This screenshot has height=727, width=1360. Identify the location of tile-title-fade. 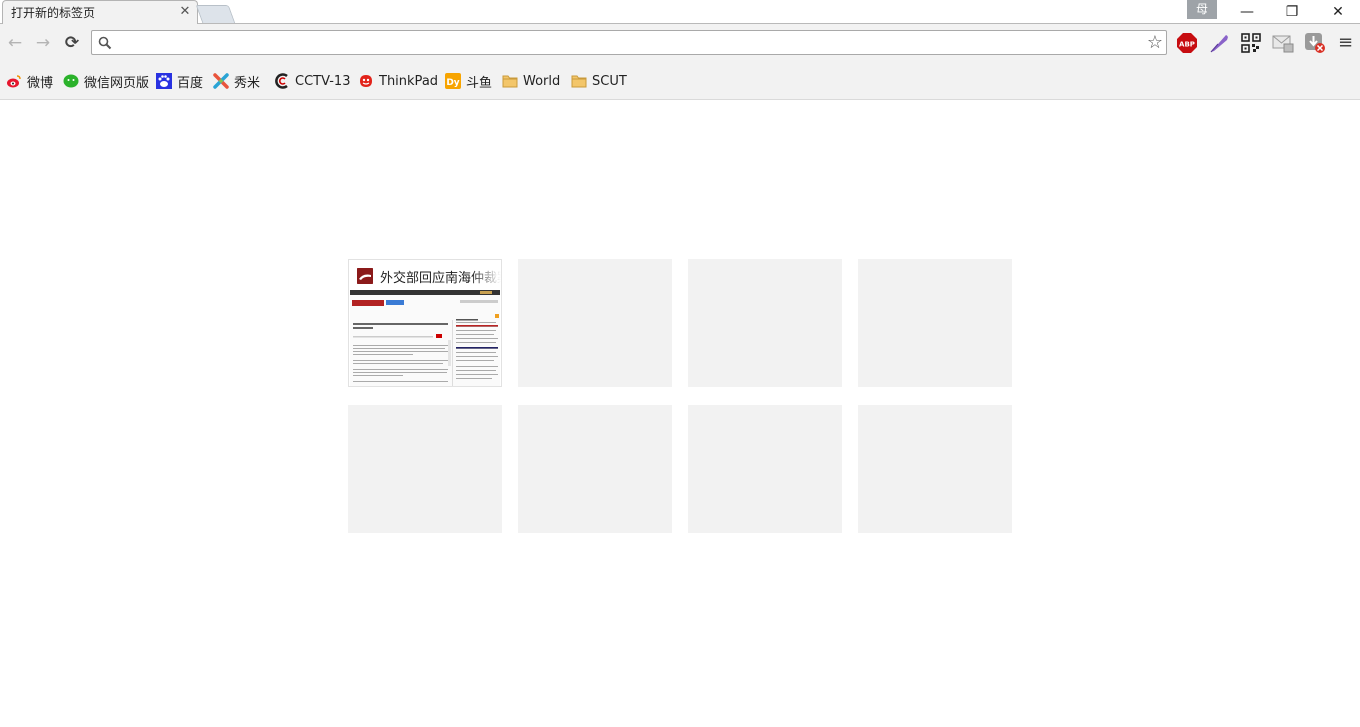
(486, 275).